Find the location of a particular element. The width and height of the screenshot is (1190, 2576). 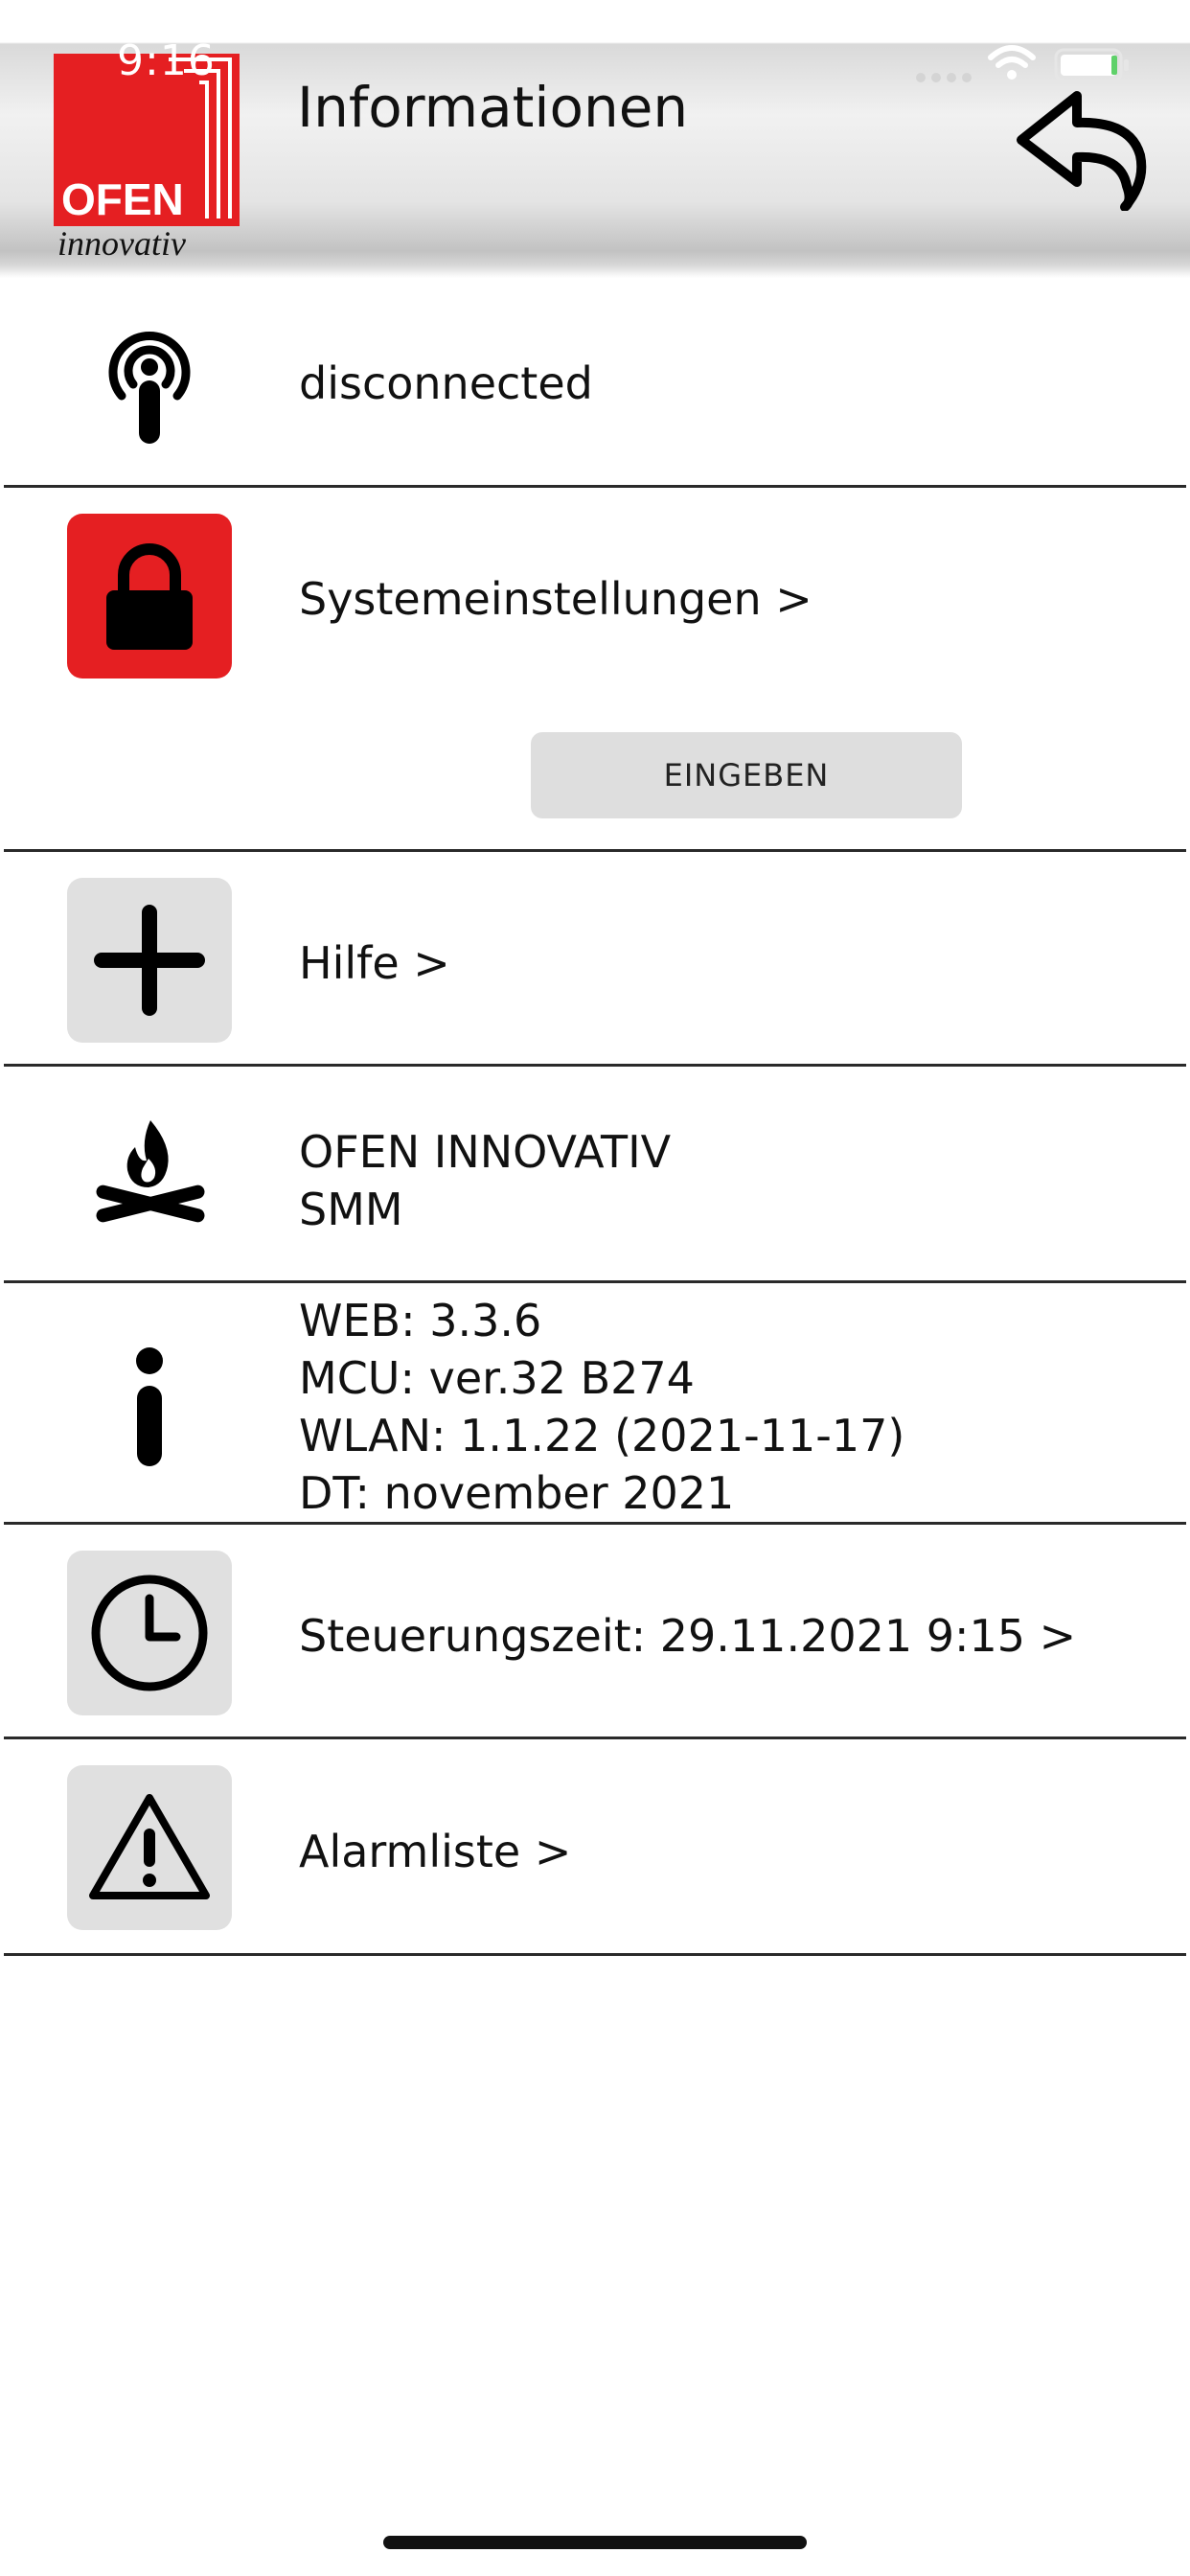

mcu-version: MCU: ver.32 B274 is located at coordinates (497, 1378).